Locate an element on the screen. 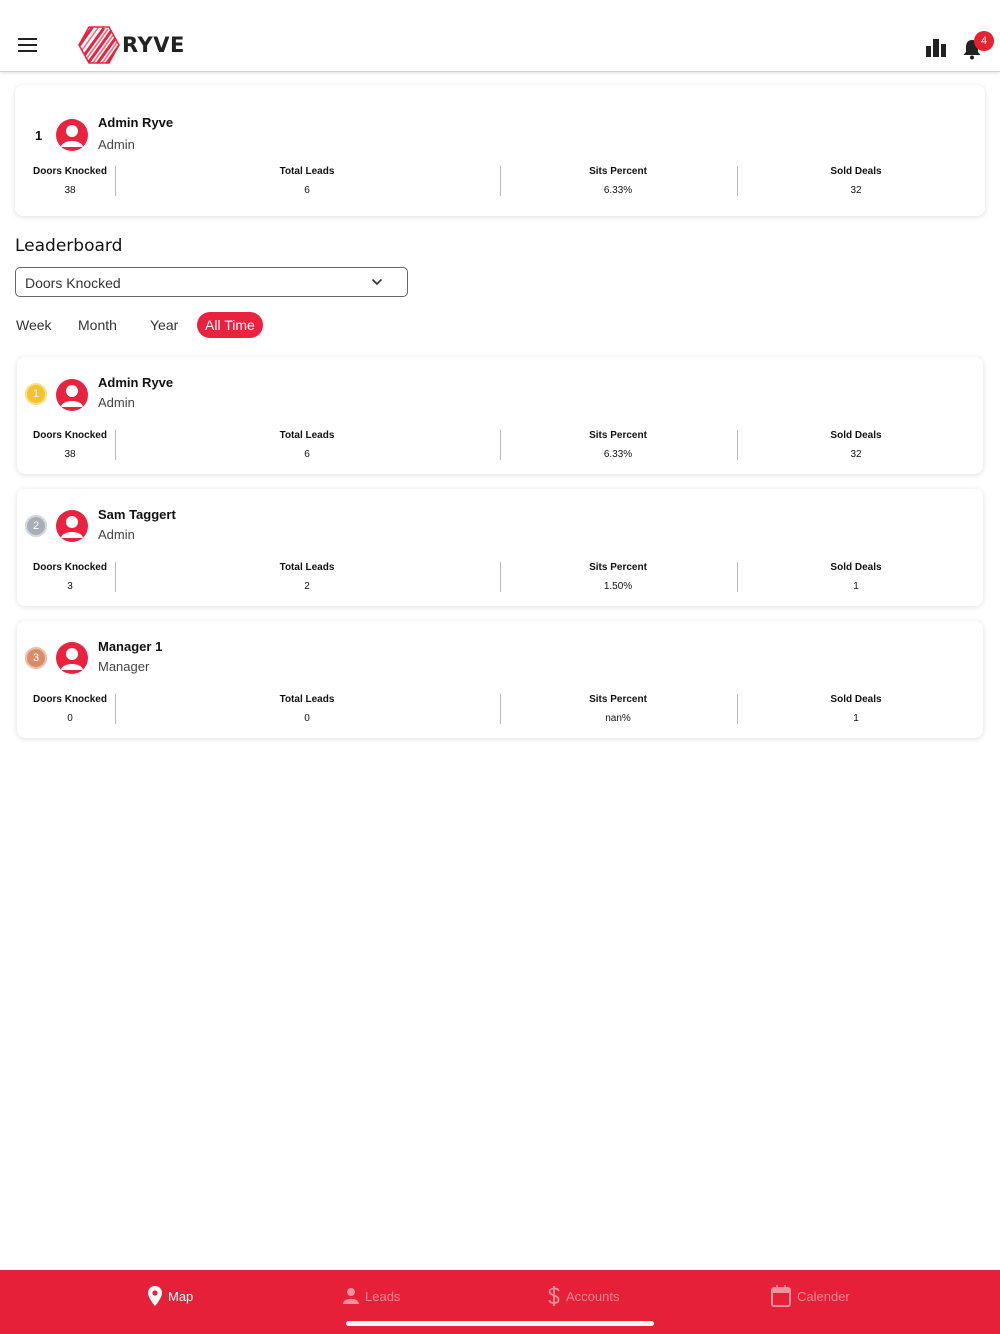  total-leads-stat: Total Leads 2 is located at coordinates (307, 577).